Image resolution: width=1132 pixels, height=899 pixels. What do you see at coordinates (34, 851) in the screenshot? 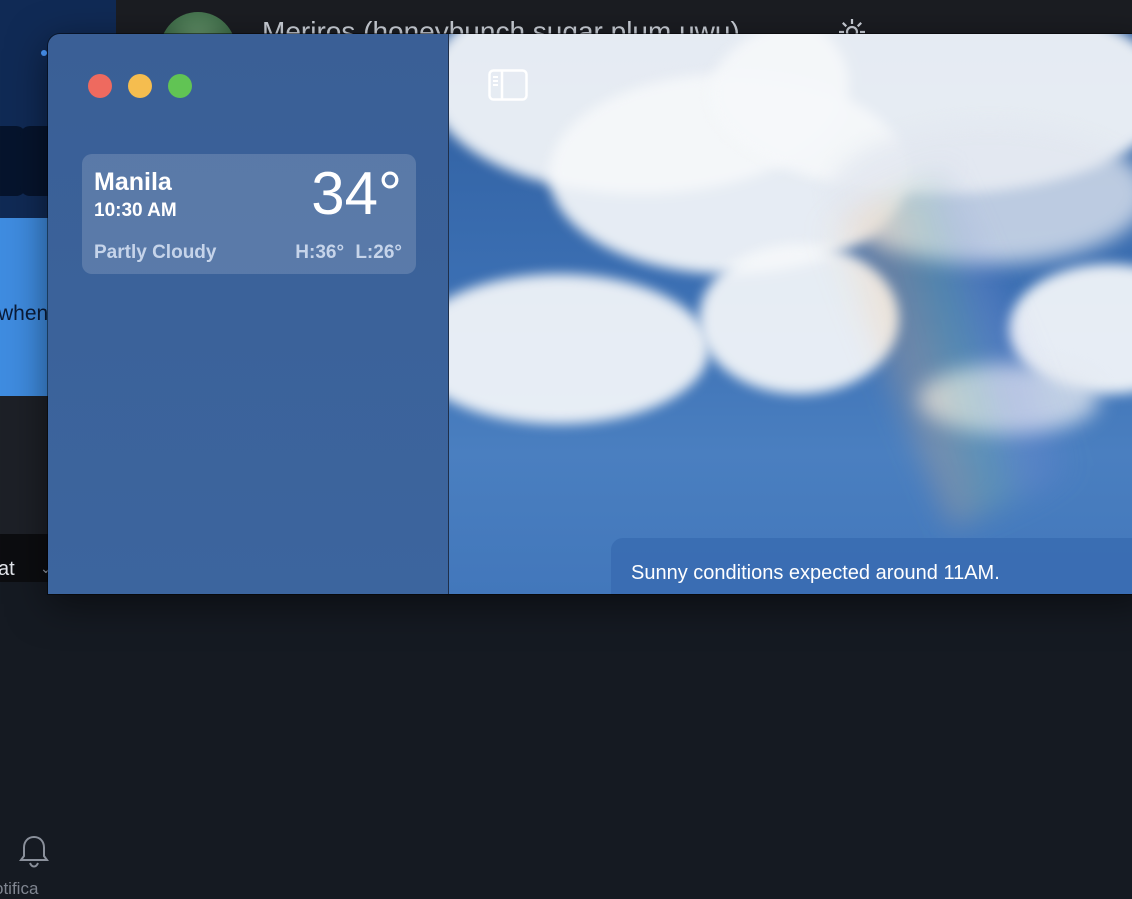
I see `bell-icon` at bounding box center [34, 851].